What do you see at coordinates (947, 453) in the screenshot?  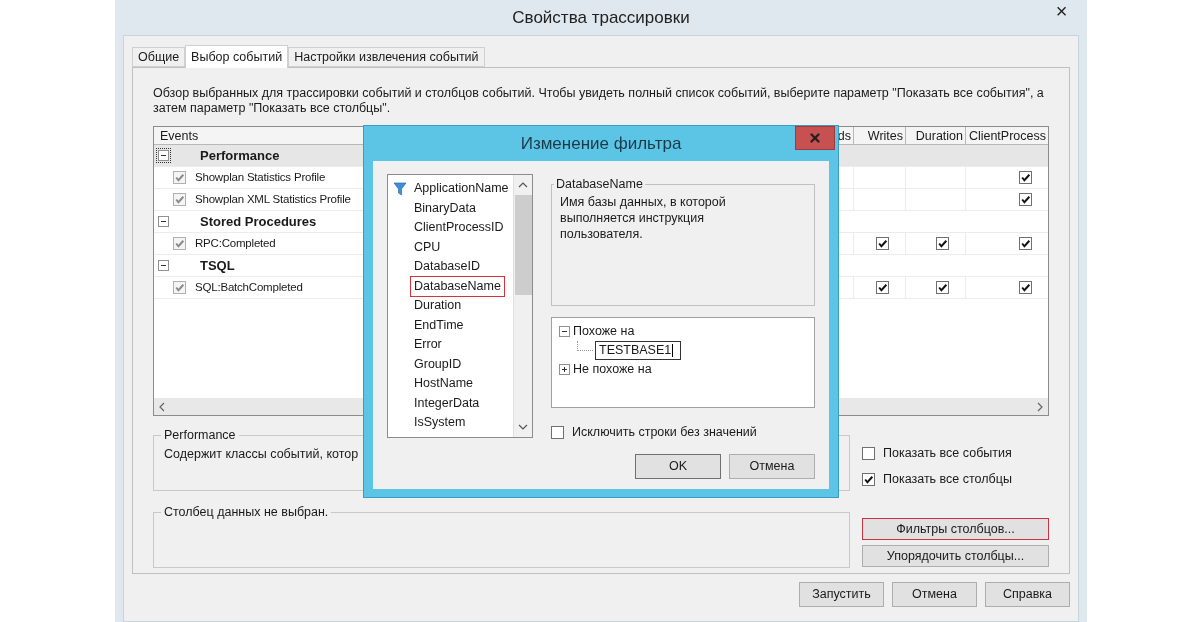 I see `checkbox-label: Показать все события` at bounding box center [947, 453].